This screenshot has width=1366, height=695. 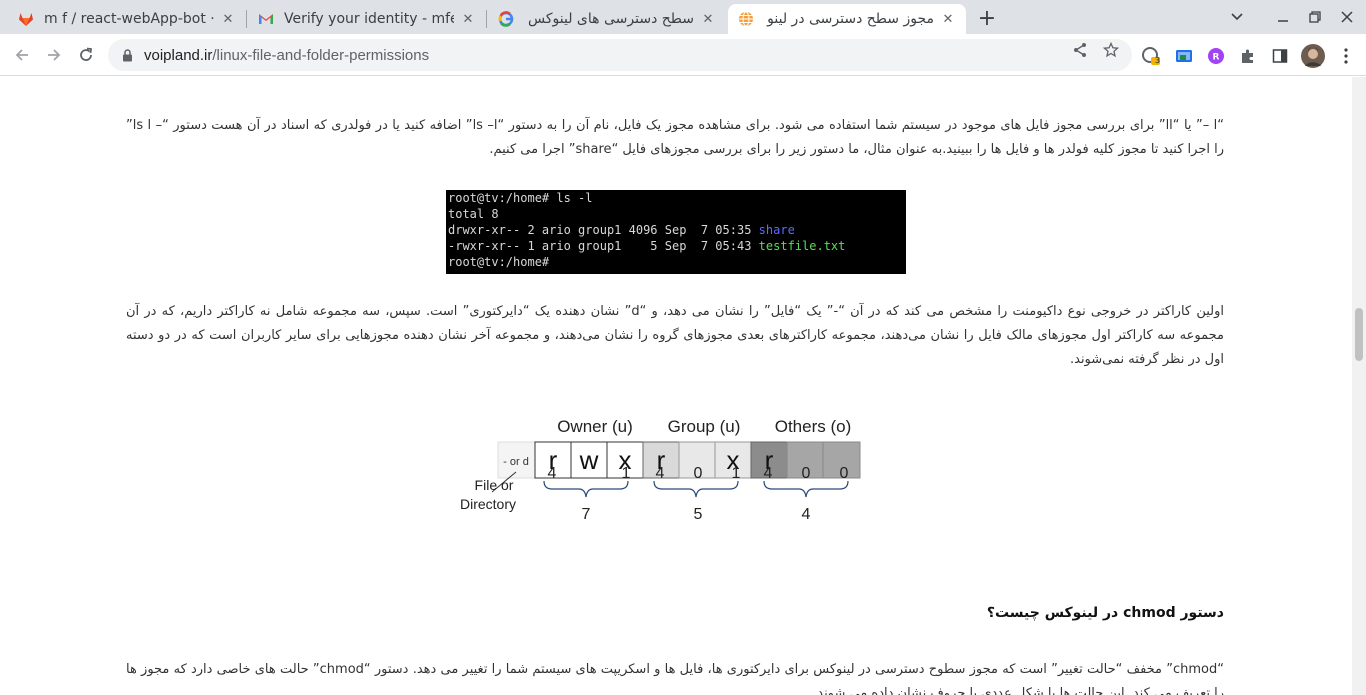 I want to click on tab-gmail: Verify your identity - mfel ✕, so click(x=367, y=19).